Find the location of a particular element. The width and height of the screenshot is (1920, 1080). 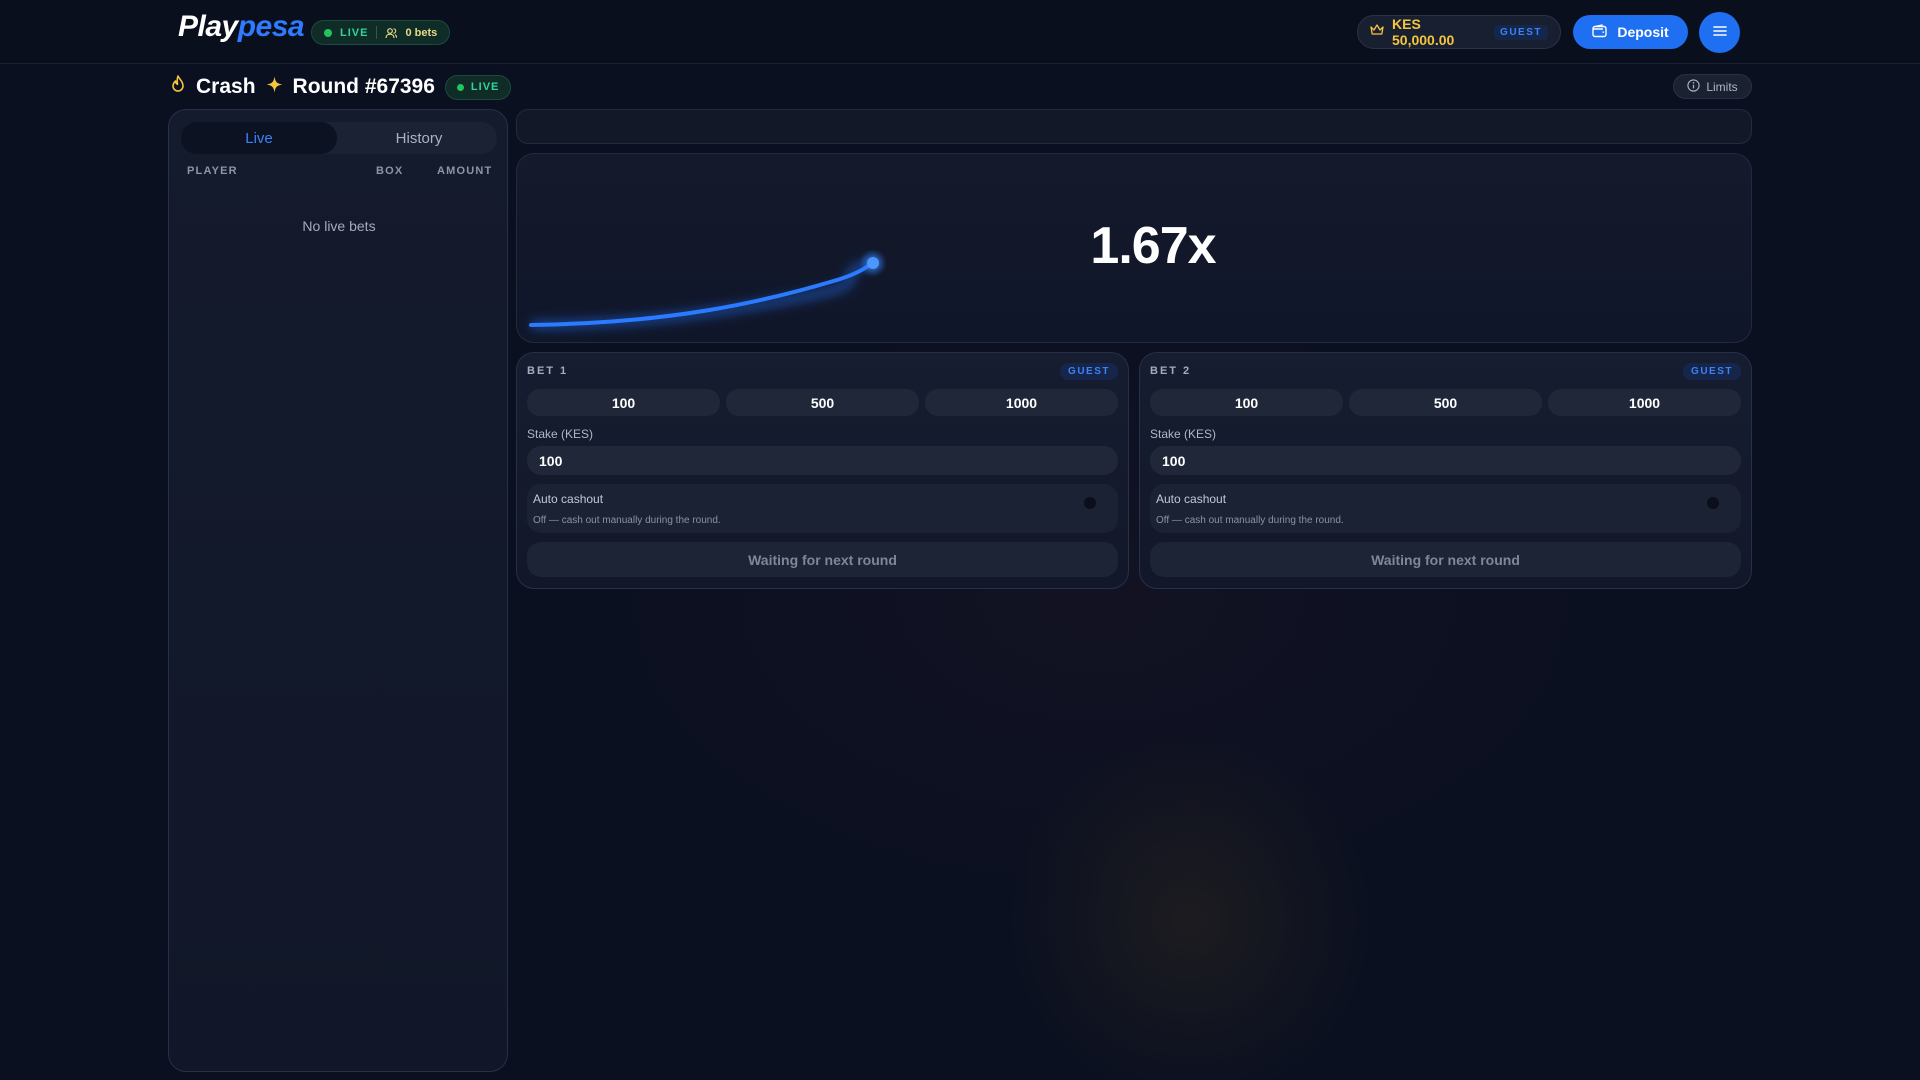

game-title-row: Crash Round #67396 LIVE is located at coordinates (341, 87).